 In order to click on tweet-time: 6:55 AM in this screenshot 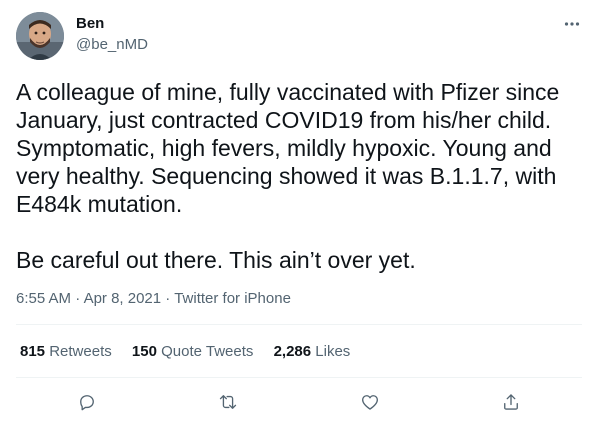, I will do `click(43, 298)`.